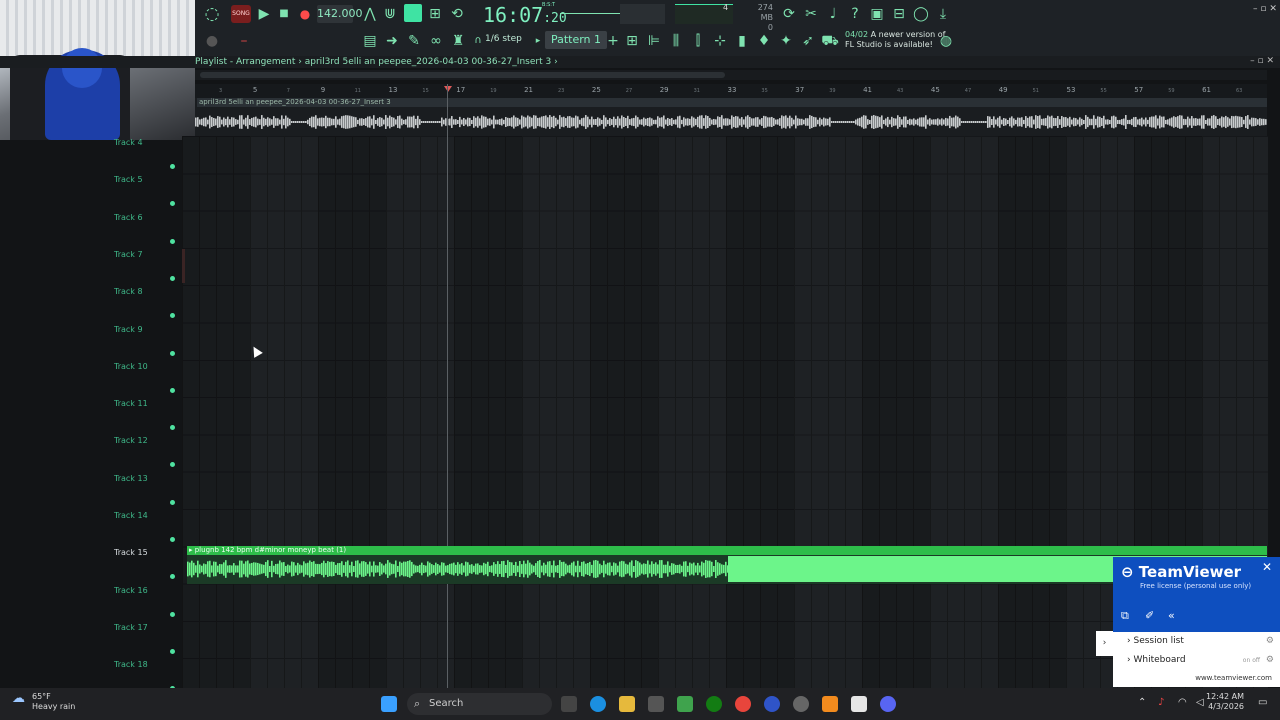  I want to click on channel-rack-icon: ⊫, so click(654, 41).